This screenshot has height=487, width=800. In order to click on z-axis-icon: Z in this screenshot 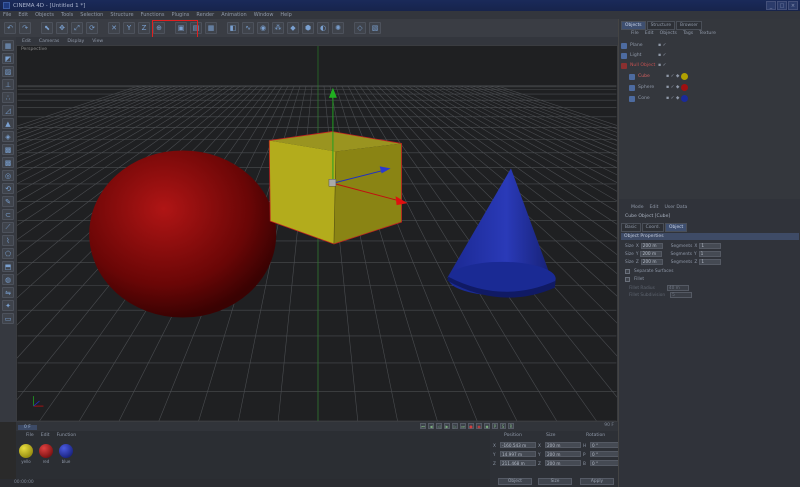, I will do `click(144, 28)`.